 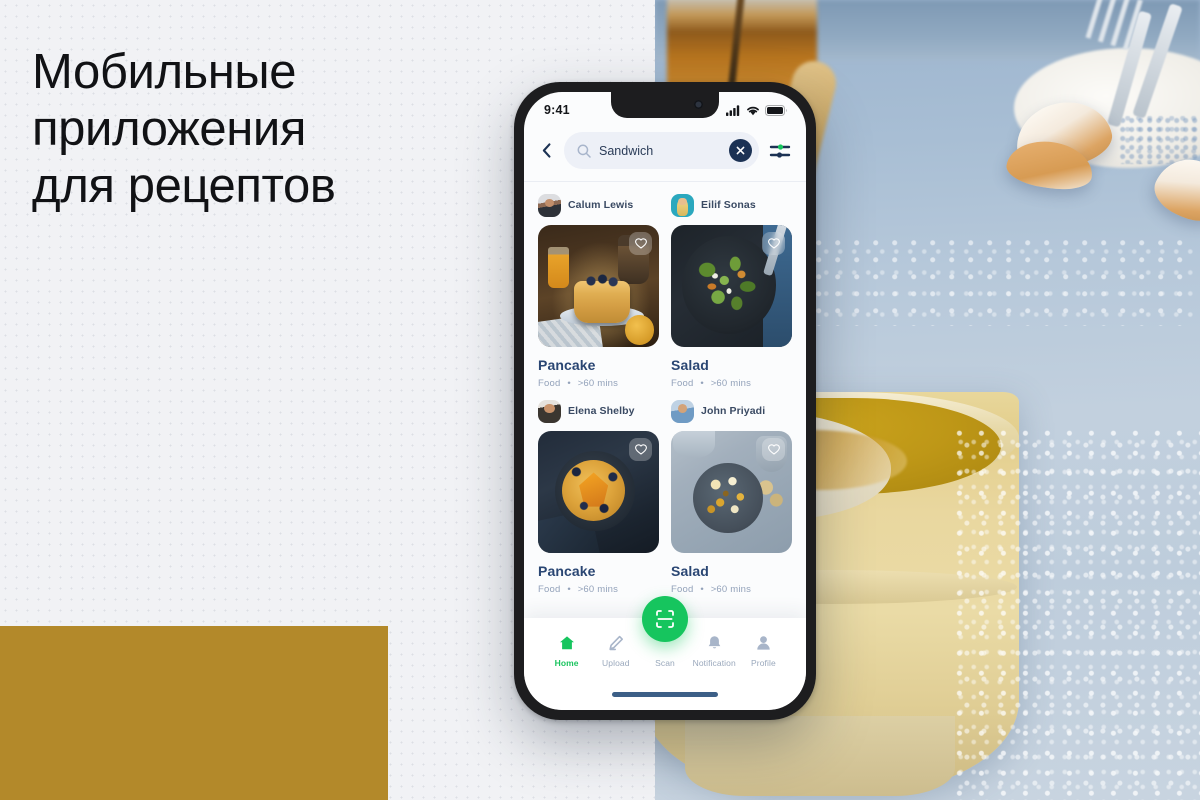 What do you see at coordinates (640, 330) in the screenshot?
I see `thumb-honey` at bounding box center [640, 330].